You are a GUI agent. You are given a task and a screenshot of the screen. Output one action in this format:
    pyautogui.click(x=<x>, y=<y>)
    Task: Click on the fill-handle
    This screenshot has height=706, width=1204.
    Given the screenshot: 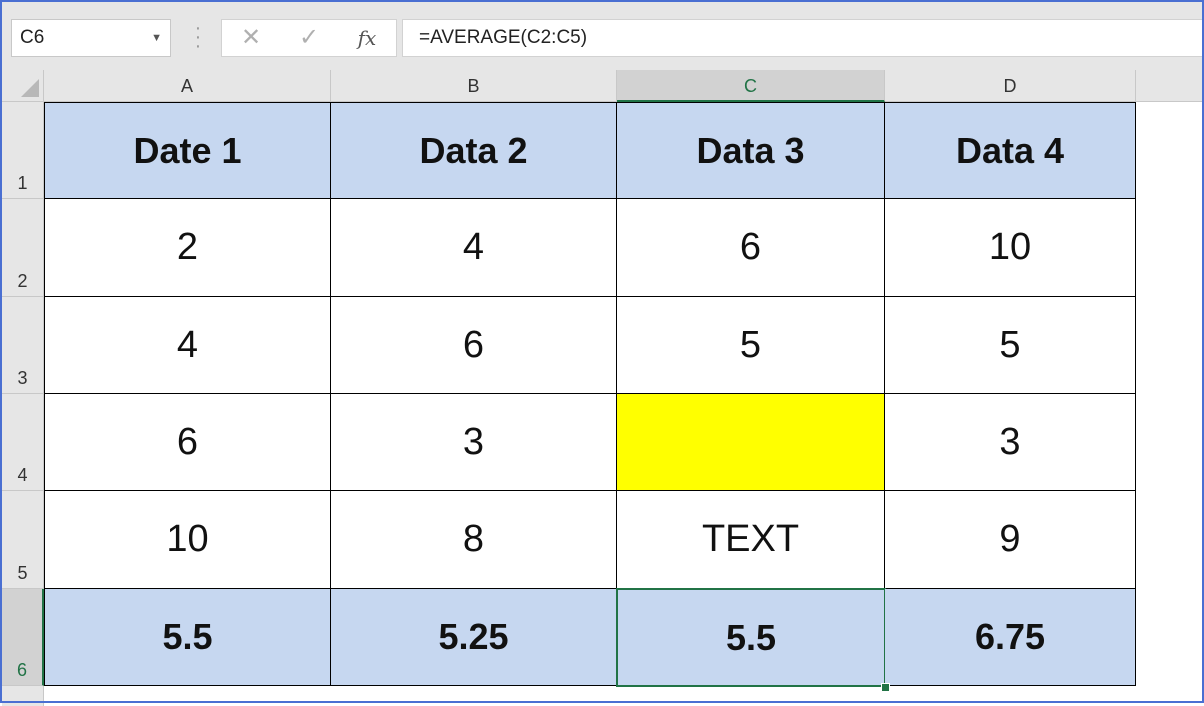 What is the action you would take?
    pyautogui.click(x=885, y=687)
    